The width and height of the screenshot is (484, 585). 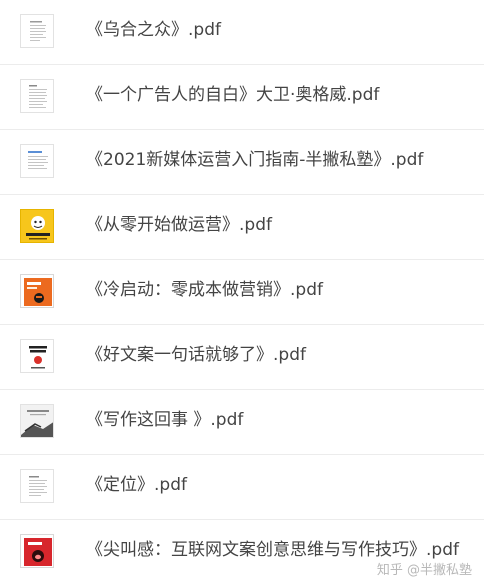 I want to click on watermark: 知乎 @半撇私塾, so click(x=424, y=570).